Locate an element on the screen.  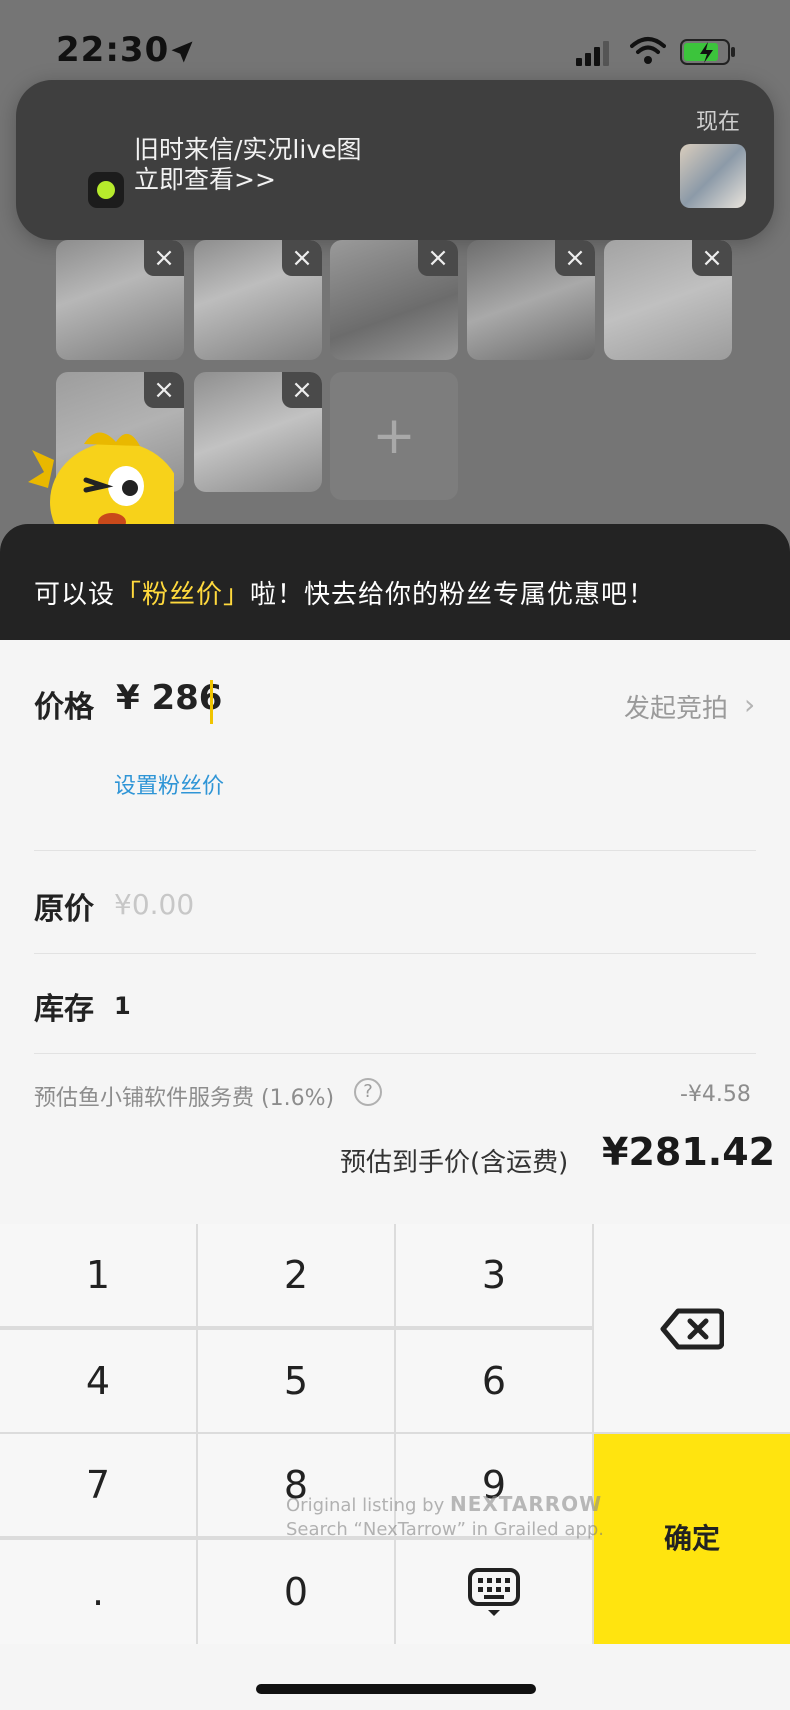
net-price-value: ¥281.42 is located at coordinates (689, 1152).